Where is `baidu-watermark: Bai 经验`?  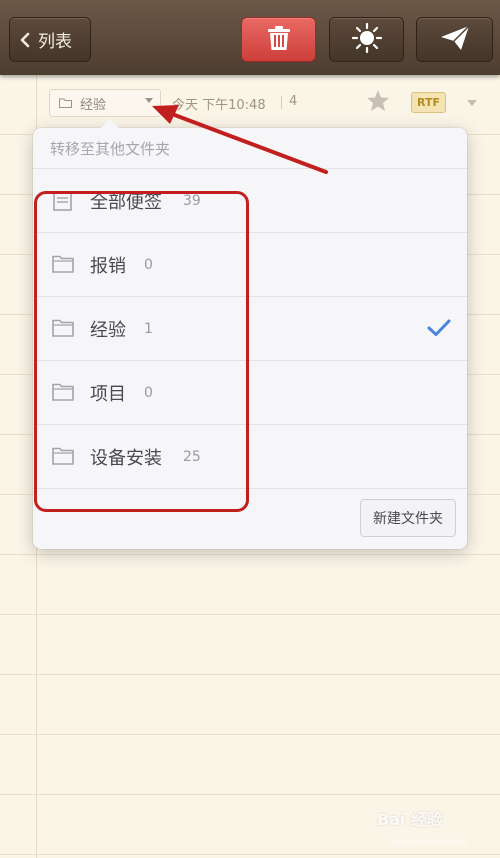
baidu-watermark: Bai 经验 is located at coordinates (410, 819).